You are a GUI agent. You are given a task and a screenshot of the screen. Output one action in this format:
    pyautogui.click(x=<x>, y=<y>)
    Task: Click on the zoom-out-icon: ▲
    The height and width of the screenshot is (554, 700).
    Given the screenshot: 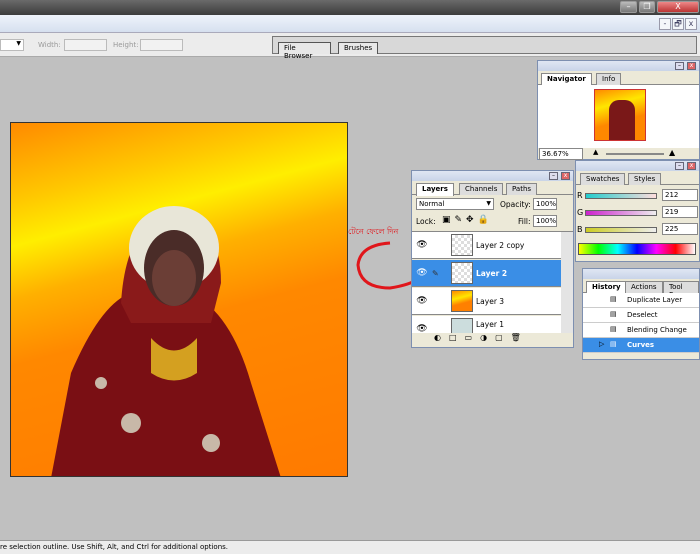 What is the action you would take?
    pyautogui.click(x=595, y=152)
    